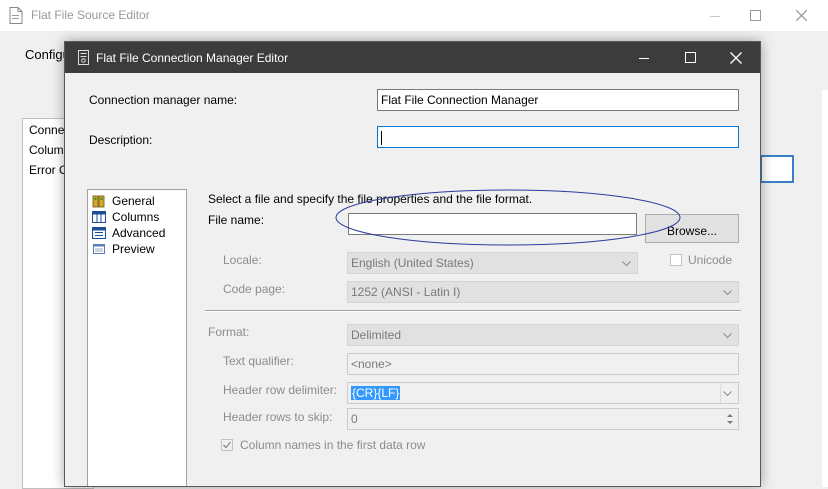  What do you see at coordinates (676, 260) in the screenshot?
I see `unicode-checkbox` at bounding box center [676, 260].